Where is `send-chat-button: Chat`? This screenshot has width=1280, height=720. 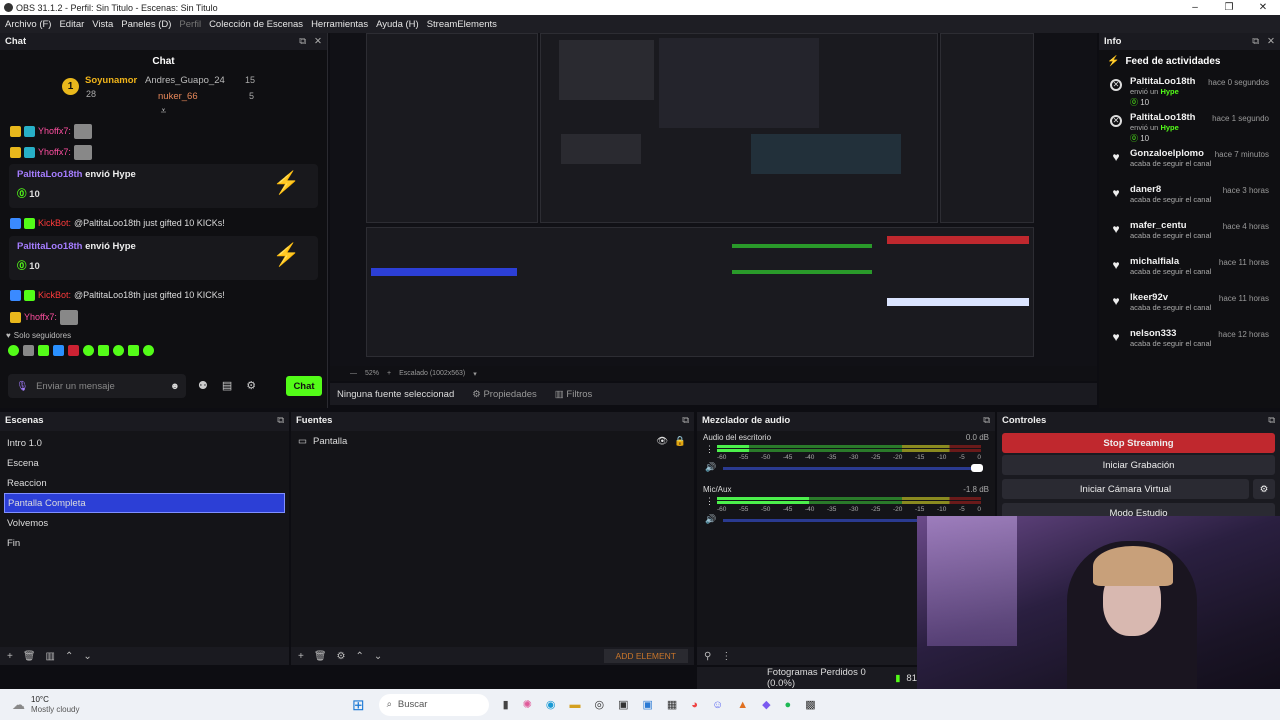 send-chat-button: Chat is located at coordinates (304, 386).